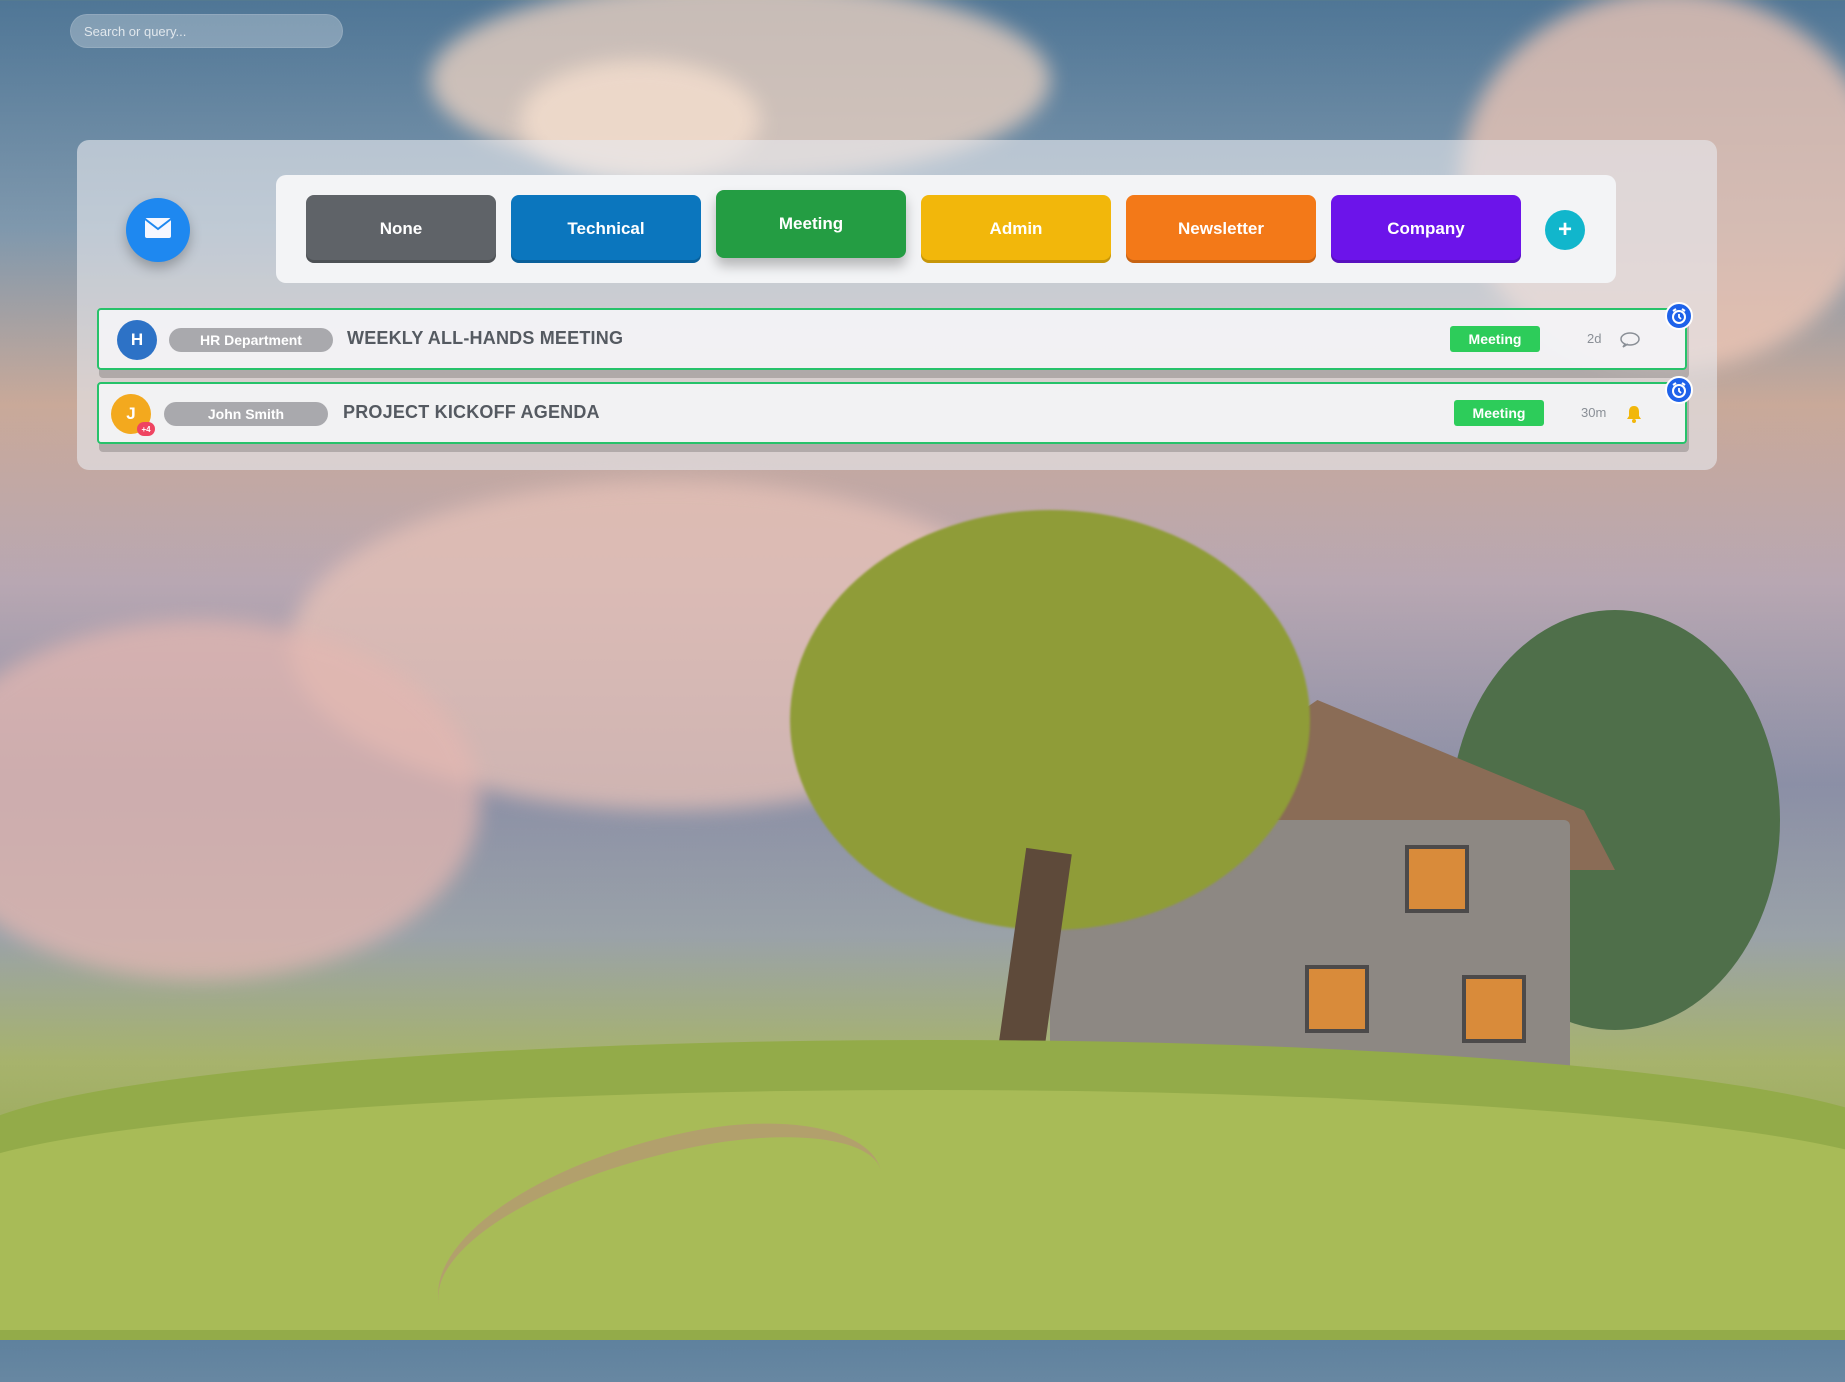  What do you see at coordinates (251, 340) in the screenshot?
I see `sender-pill: HR Department` at bounding box center [251, 340].